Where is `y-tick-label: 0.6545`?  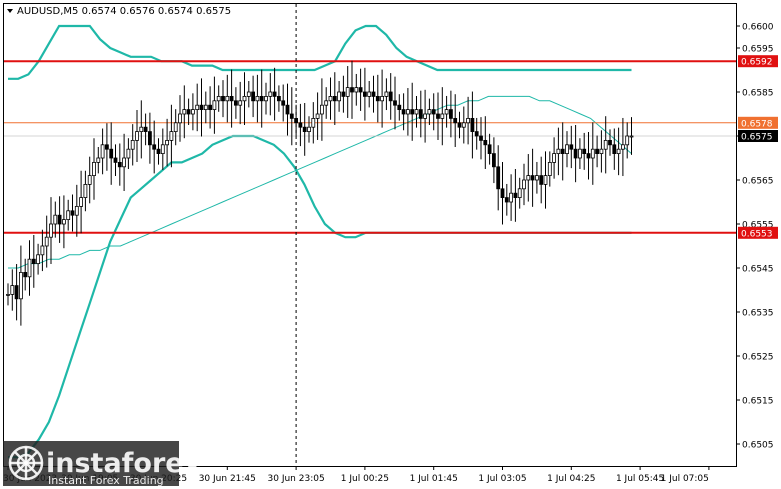
y-tick-label: 0.6545 is located at coordinates (758, 270).